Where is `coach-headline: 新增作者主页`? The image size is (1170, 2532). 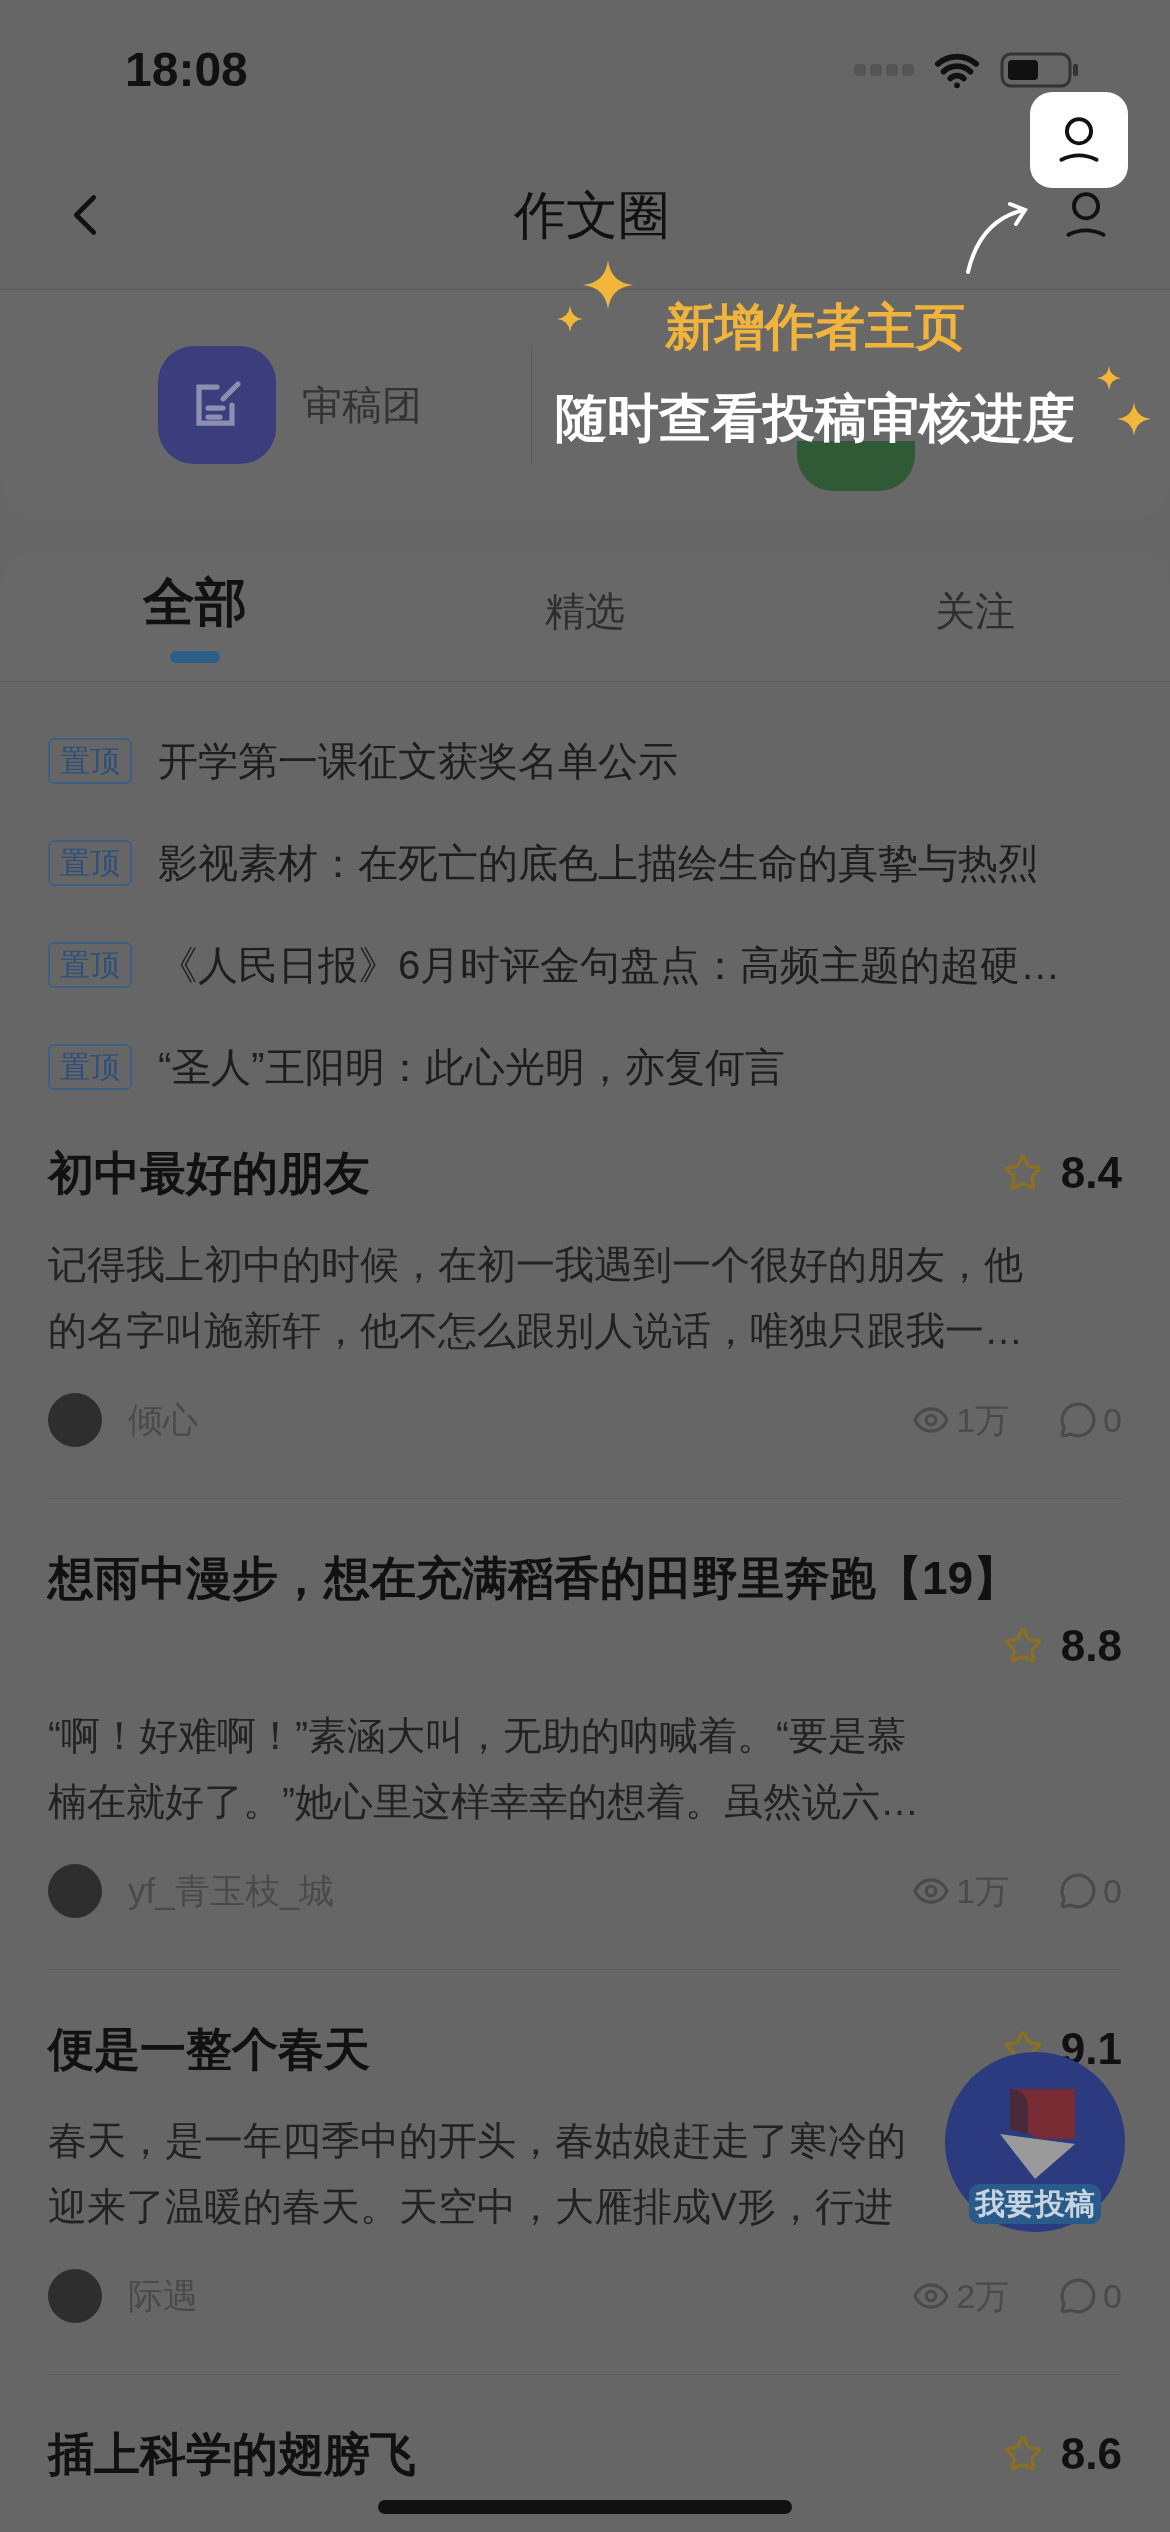
coach-headline: 新增作者主页 is located at coordinates (815, 327).